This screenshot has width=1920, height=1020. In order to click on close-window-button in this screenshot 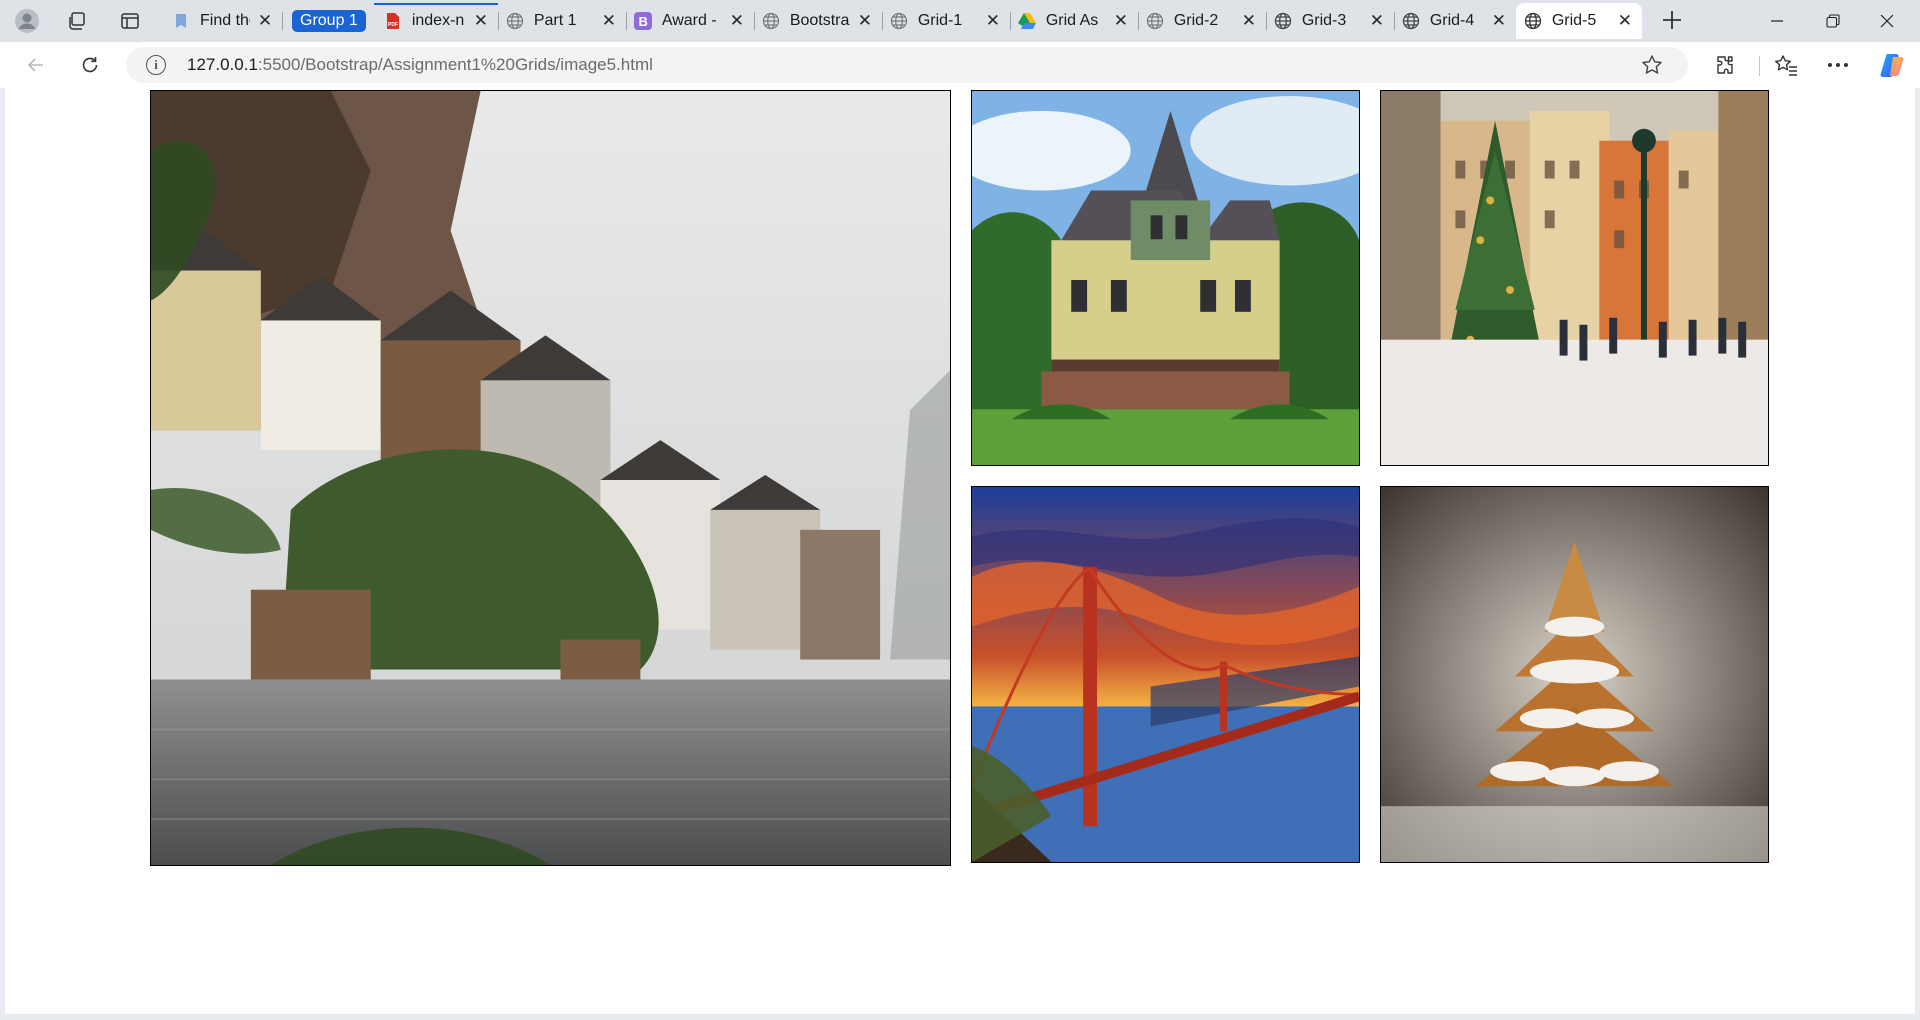, I will do `click(1887, 21)`.